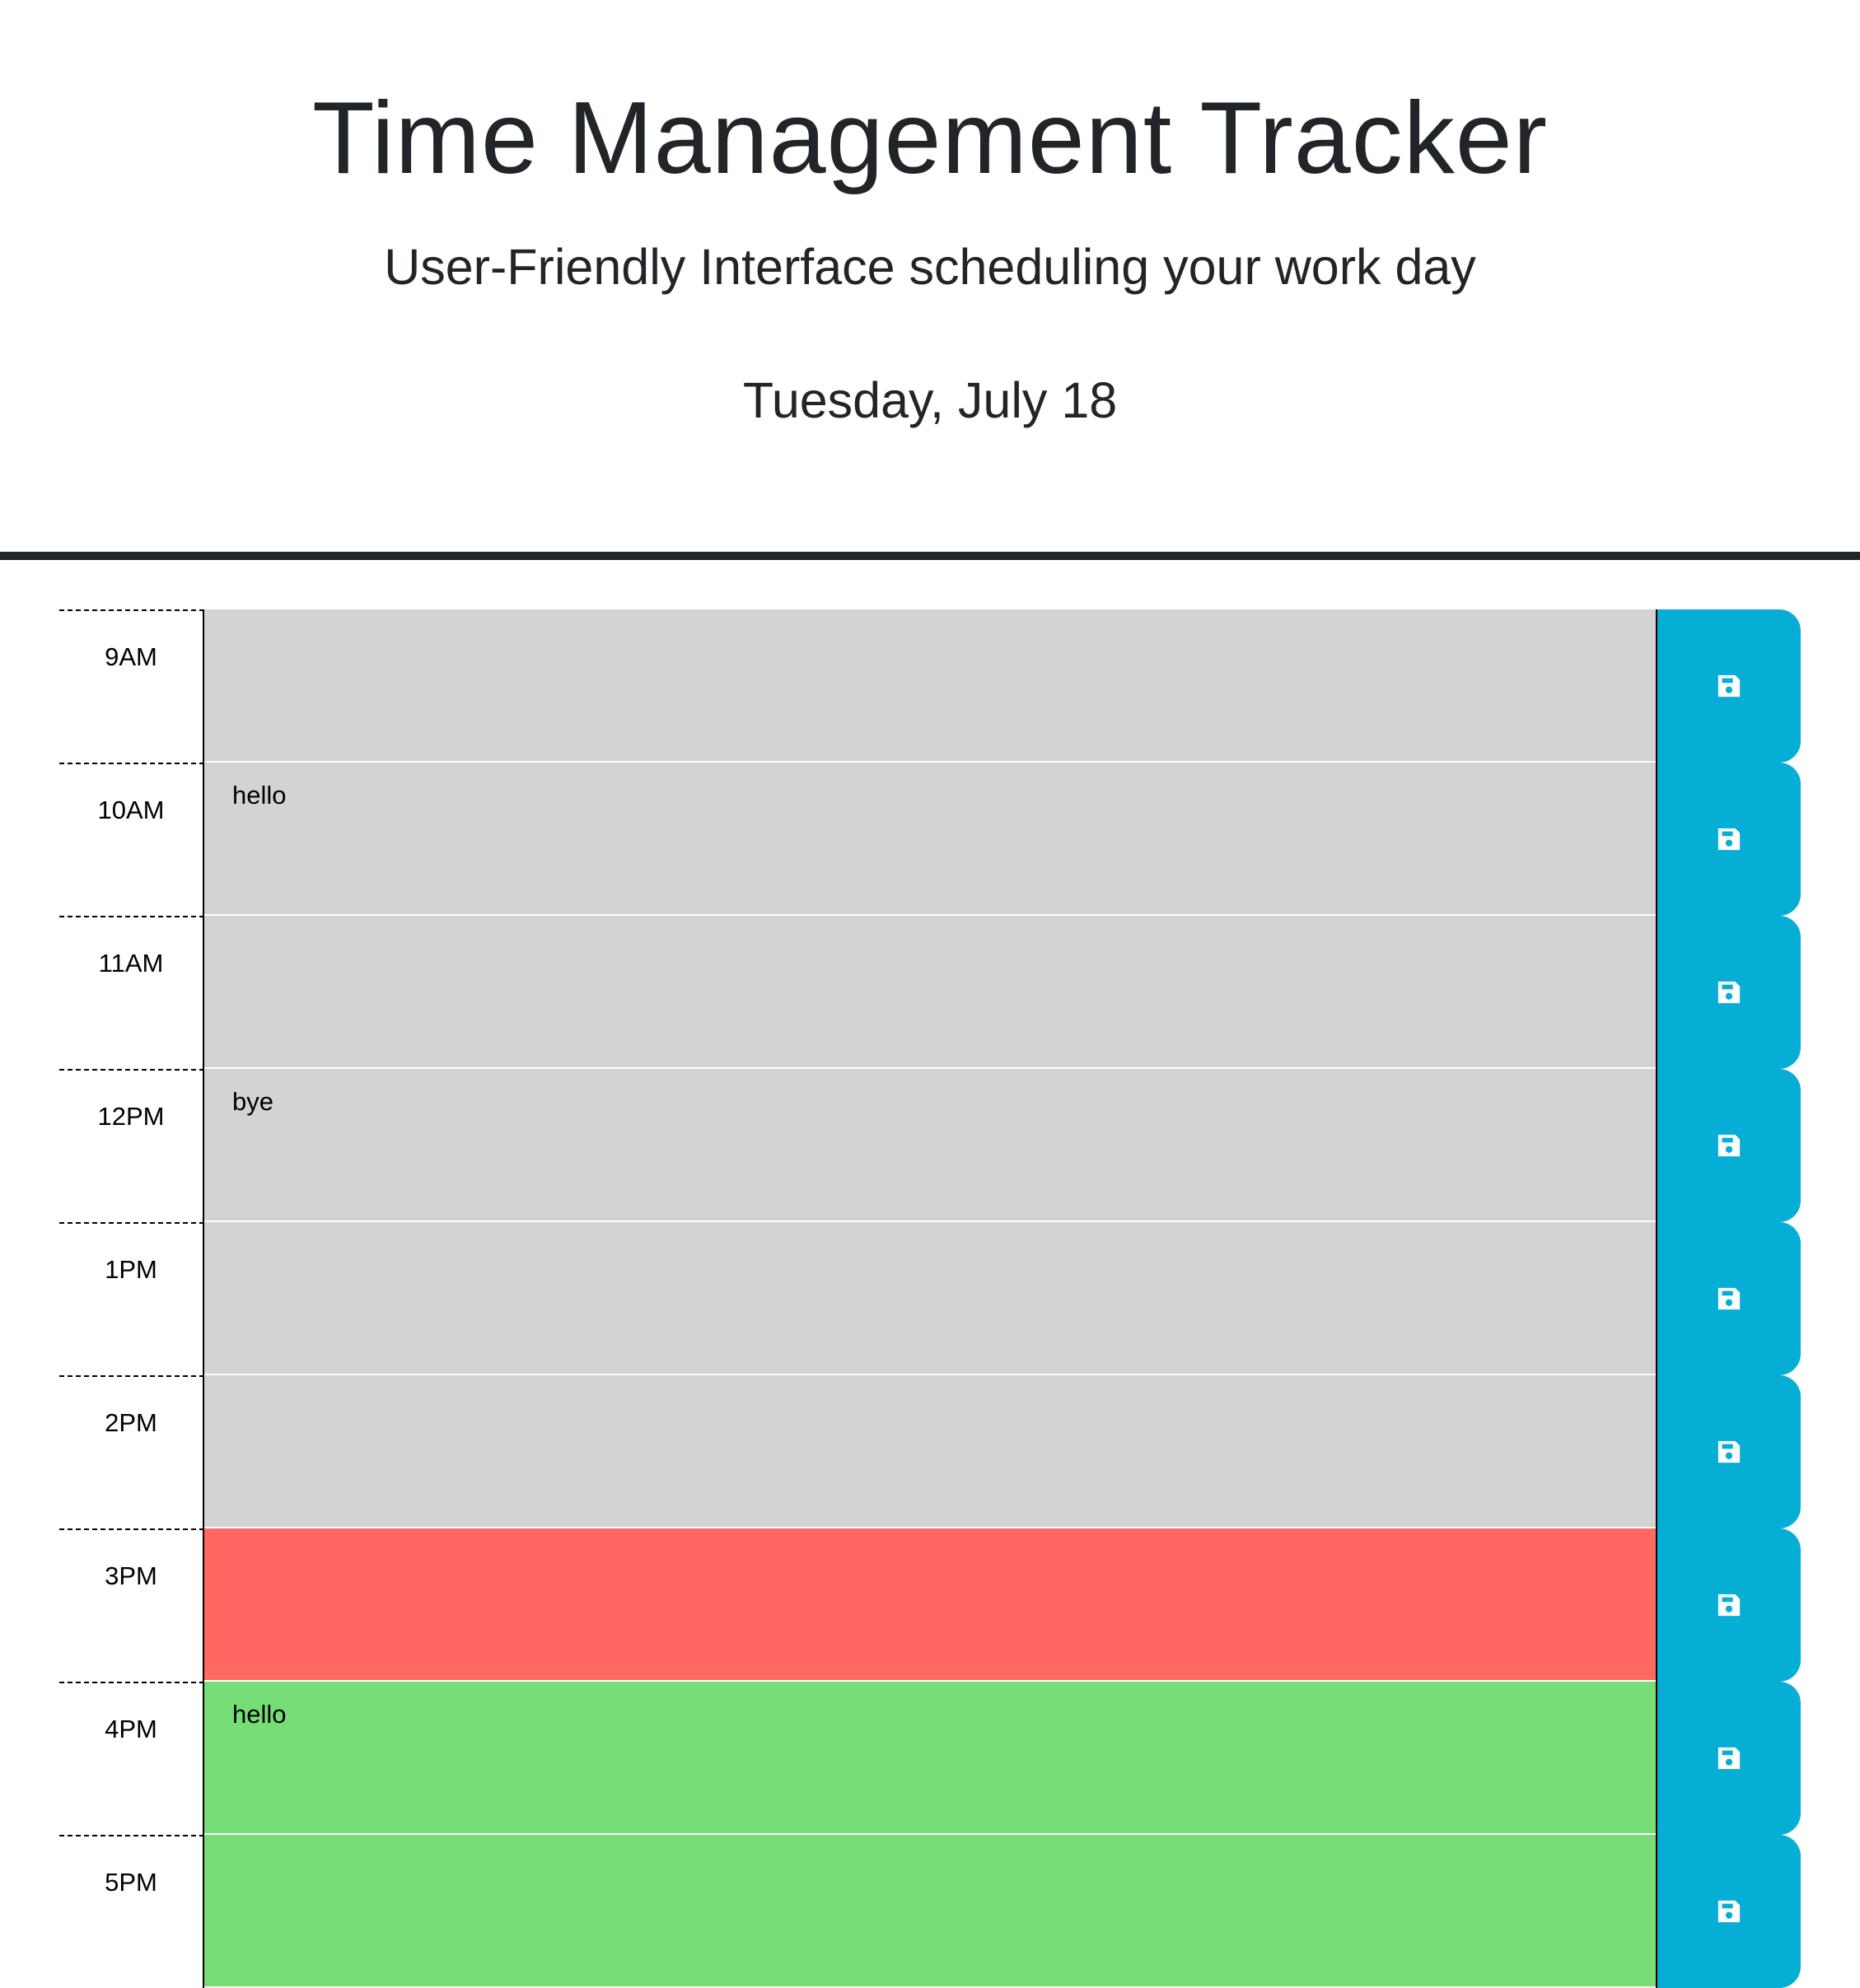  I want to click on description-input-5pm, so click(930, 1911).